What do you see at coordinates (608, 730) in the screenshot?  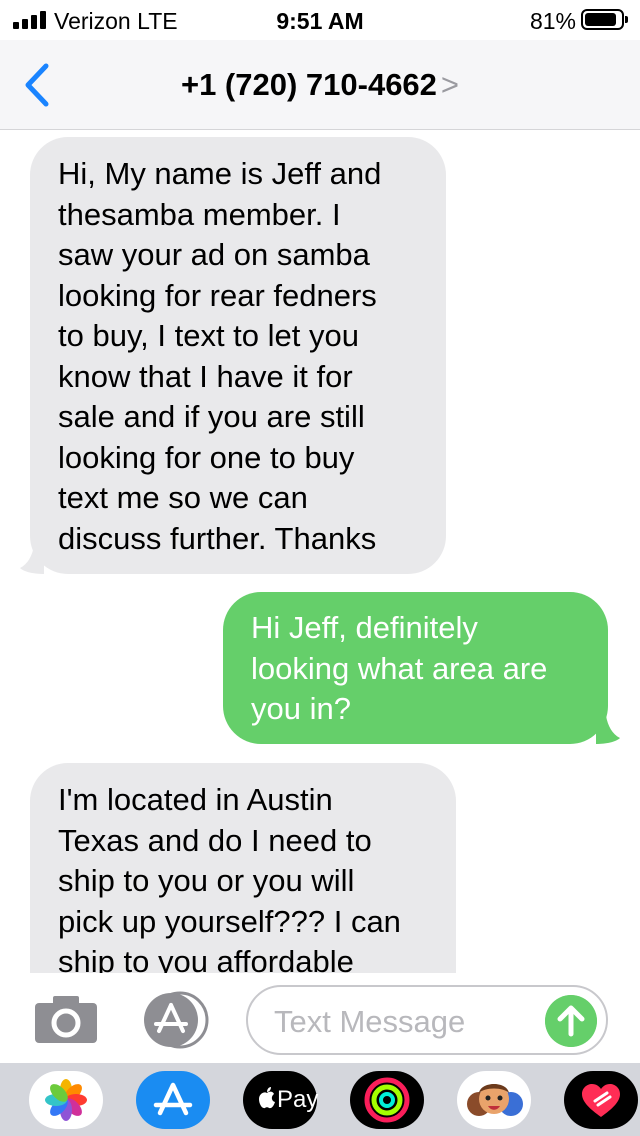 I see `sent-bubble-tail` at bounding box center [608, 730].